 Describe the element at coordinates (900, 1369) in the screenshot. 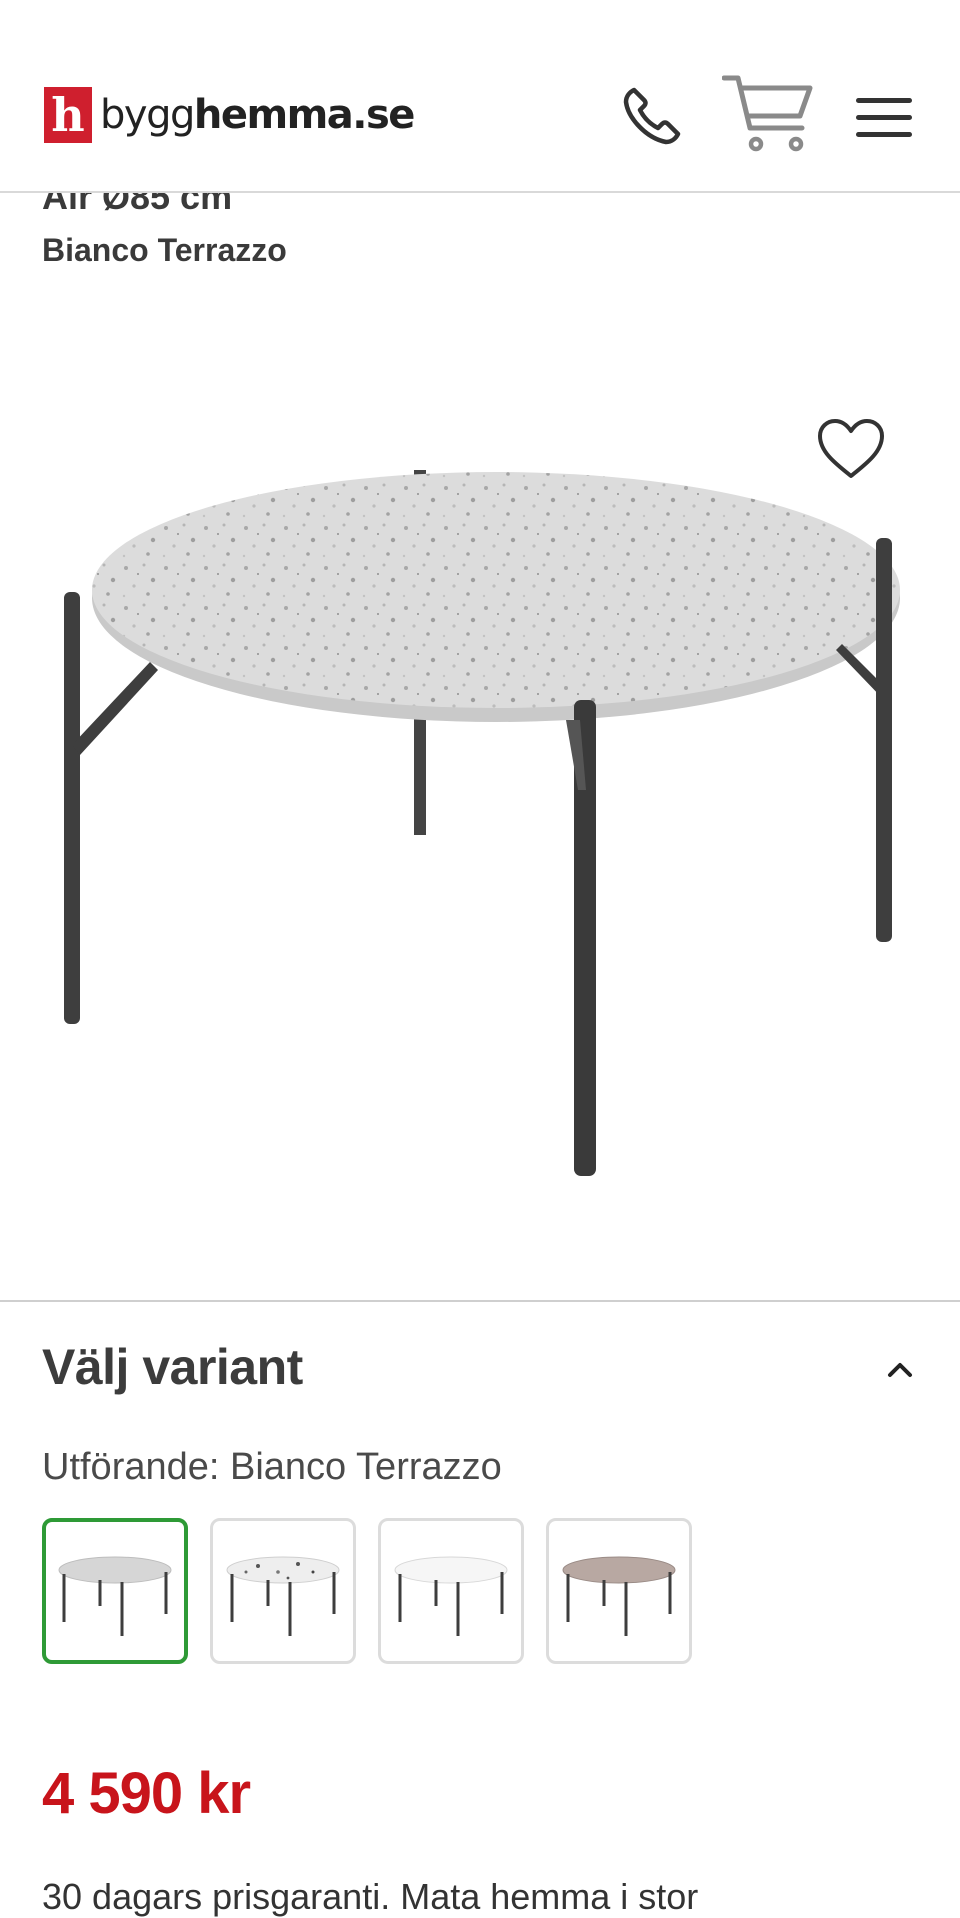

I see `chevron-up-icon` at that location.